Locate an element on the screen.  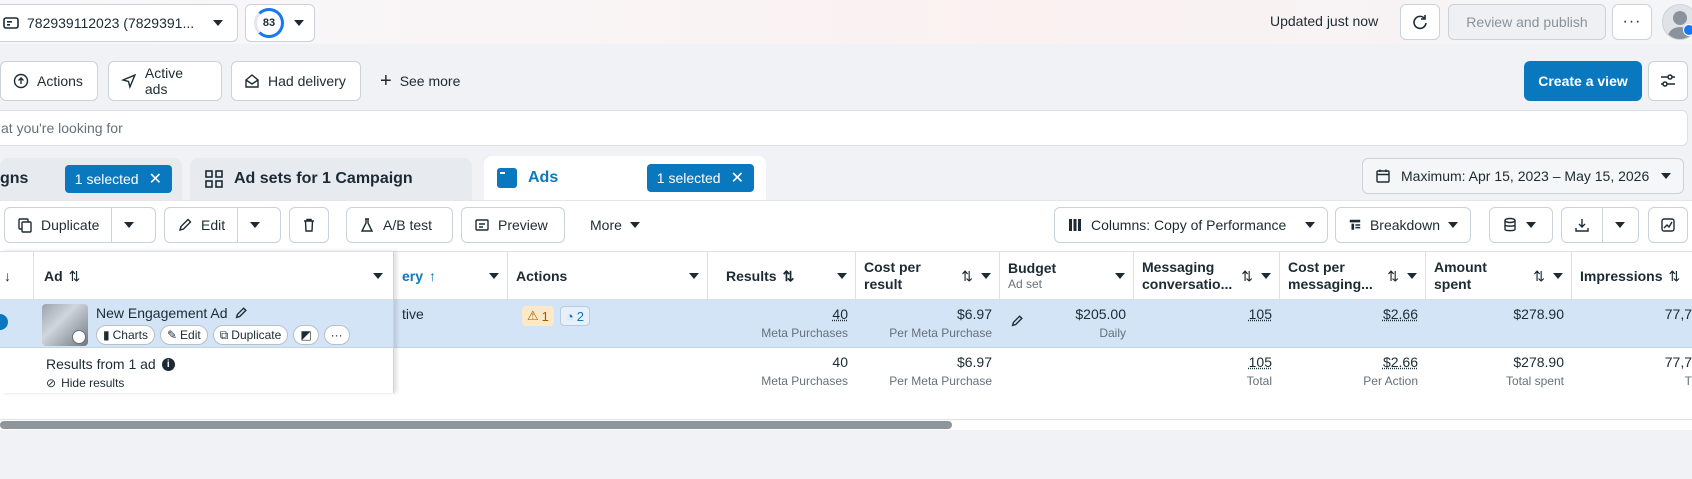
row-select-toggle is located at coordinates (4, 322).